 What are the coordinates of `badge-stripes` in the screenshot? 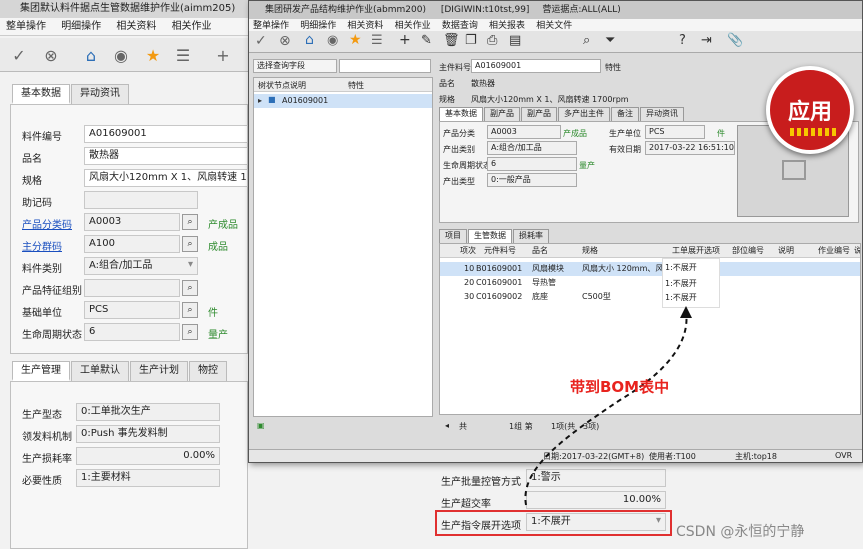 It's located at (813, 132).